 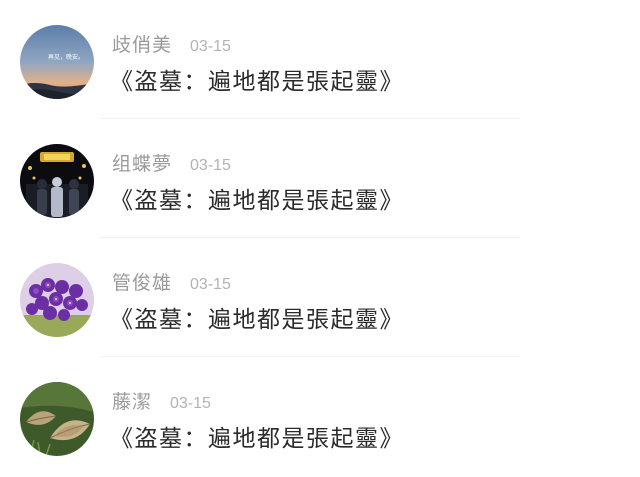 I want to click on comment-meta: 藤潔 03-15, so click(x=161, y=401).